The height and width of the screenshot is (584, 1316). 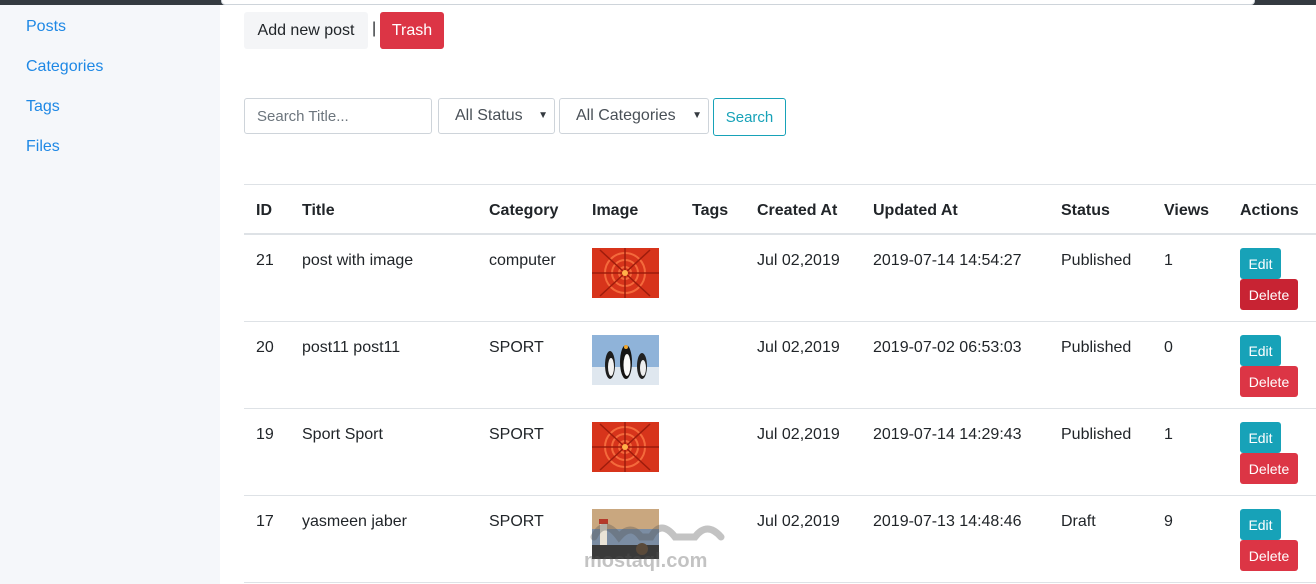 What do you see at coordinates (1085, 210) in the screenshot?
I see `header-status: Status` at bounding box center [1085, 210].